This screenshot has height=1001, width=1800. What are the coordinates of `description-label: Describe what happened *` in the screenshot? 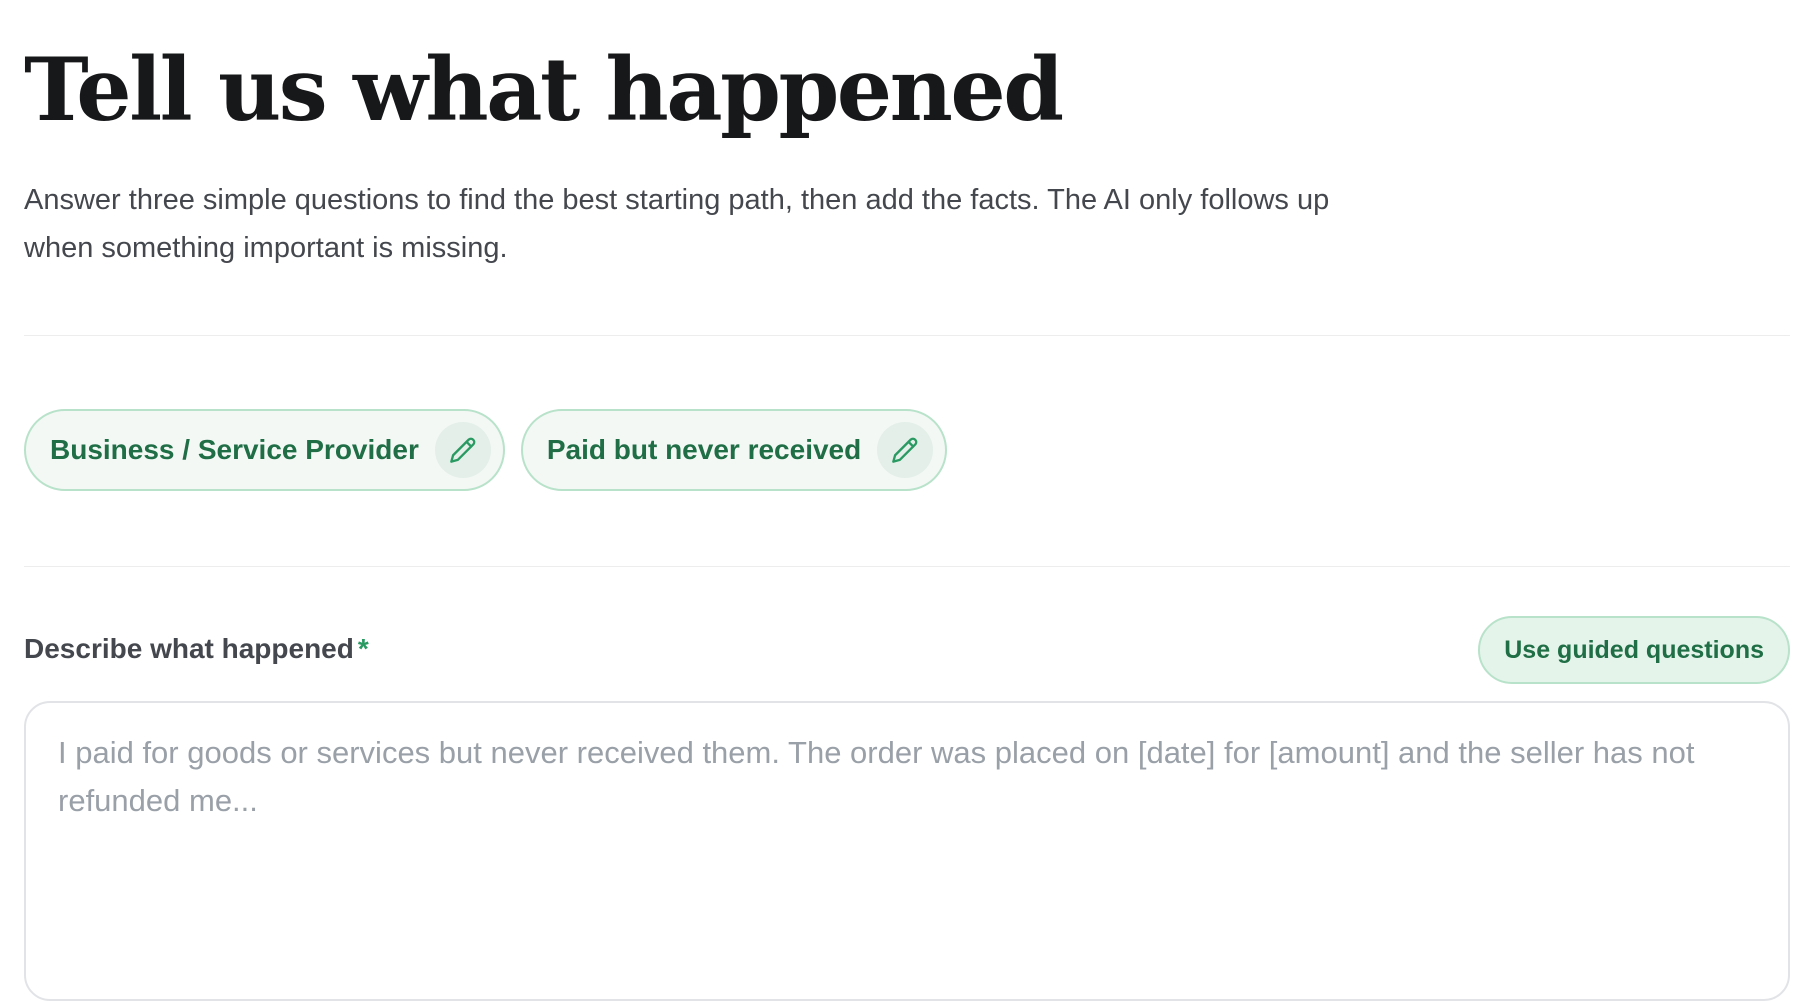 It's located at (196, 649).